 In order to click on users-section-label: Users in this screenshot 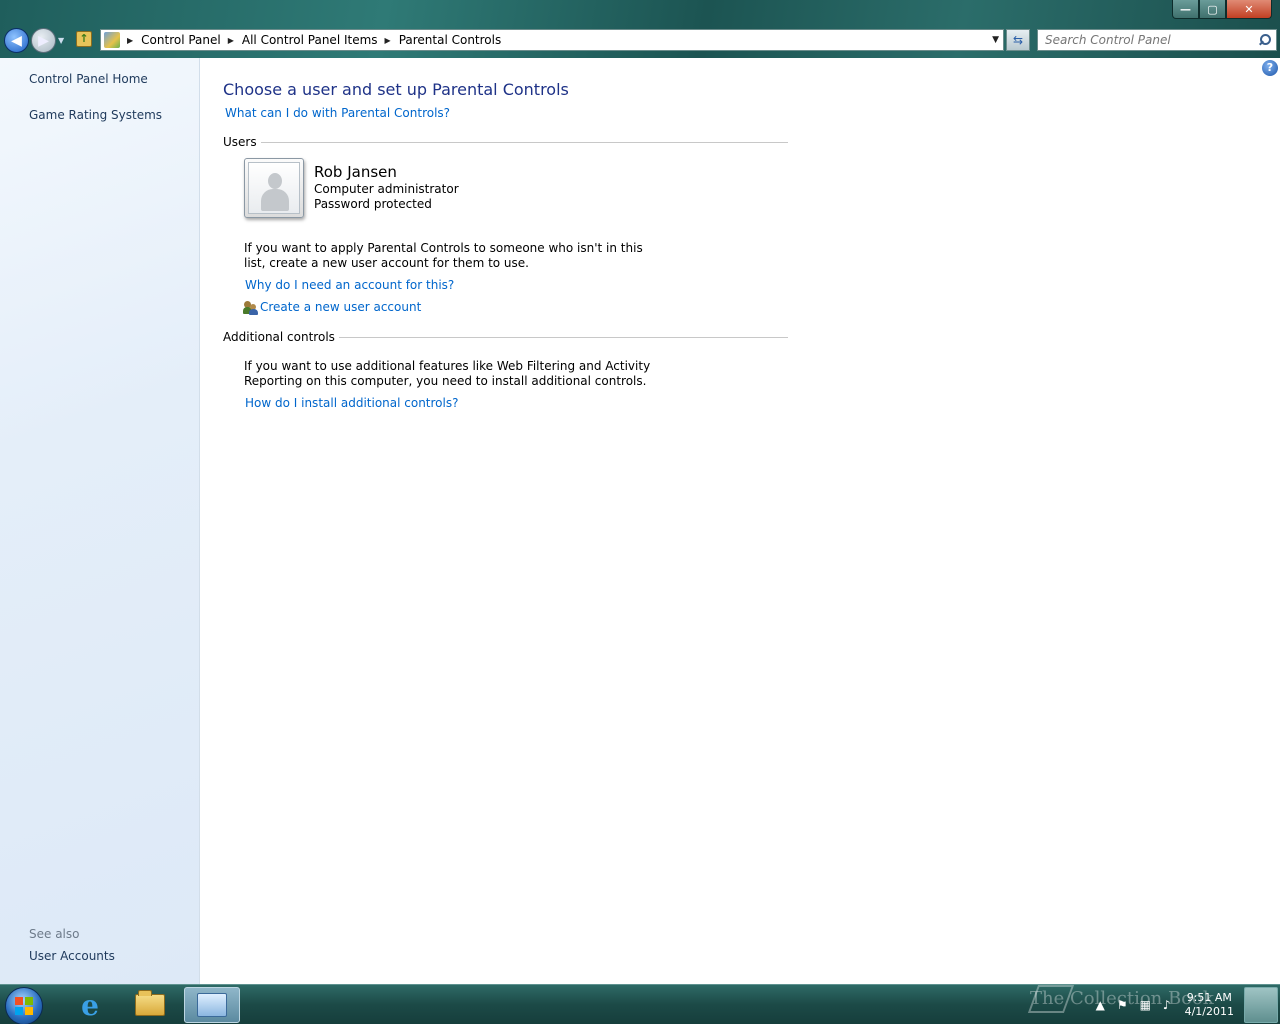, I will do `click(240, 142)`.